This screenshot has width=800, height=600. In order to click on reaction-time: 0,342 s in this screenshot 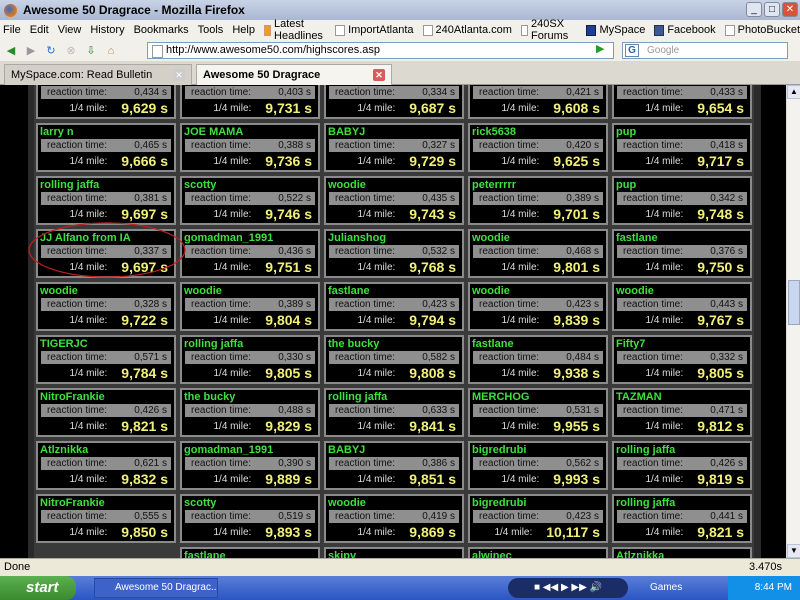, I will do `click(726, 198)`.